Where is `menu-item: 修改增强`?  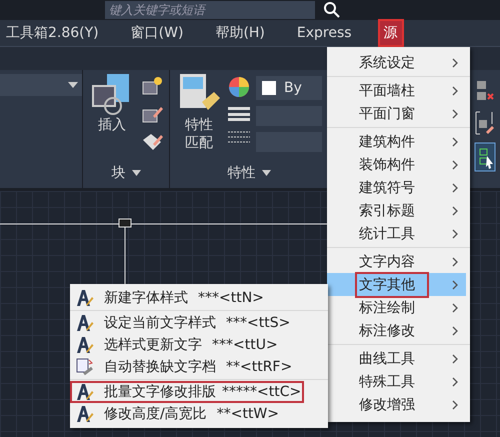
menu-item: 修改增强 is located at coordinates (396, 404).